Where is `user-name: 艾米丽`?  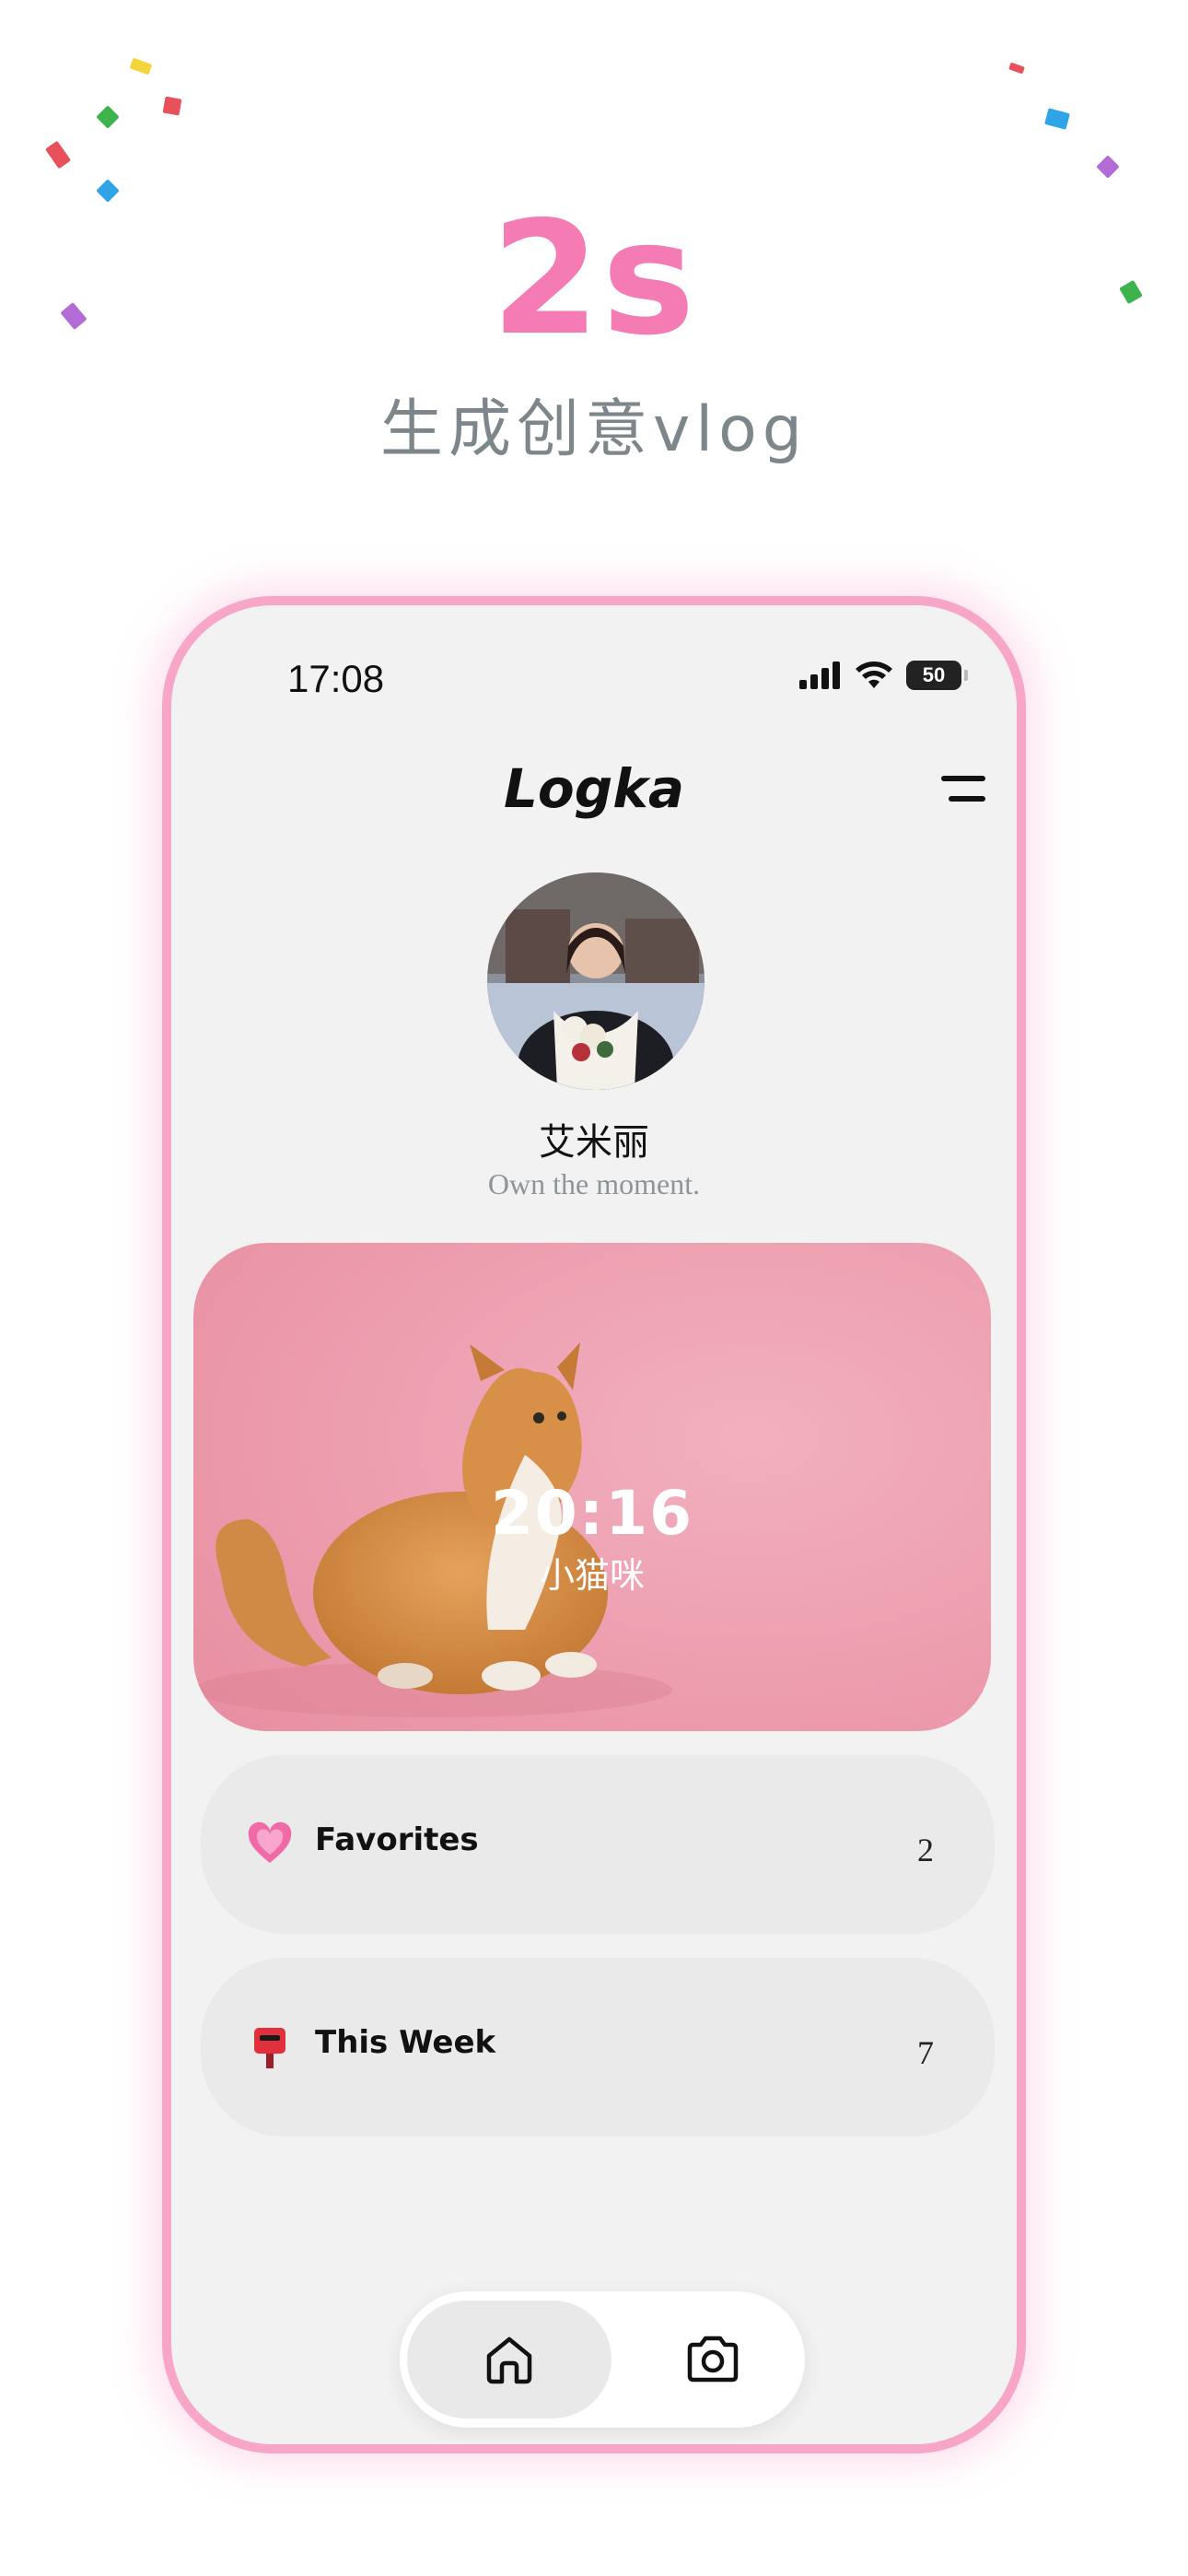 user-name: 艾米丽 is located at coordinates (594, 1142).